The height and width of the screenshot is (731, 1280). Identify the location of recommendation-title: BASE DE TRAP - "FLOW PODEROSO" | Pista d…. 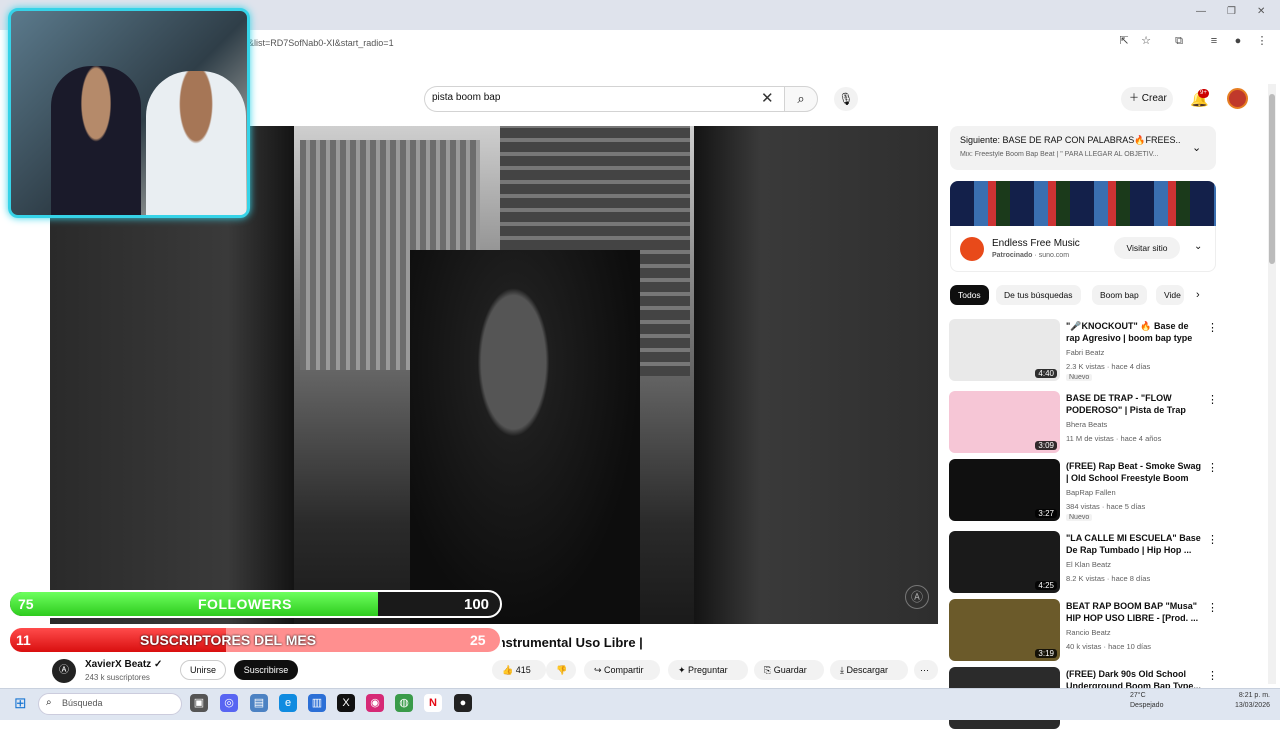
(1134, 404).